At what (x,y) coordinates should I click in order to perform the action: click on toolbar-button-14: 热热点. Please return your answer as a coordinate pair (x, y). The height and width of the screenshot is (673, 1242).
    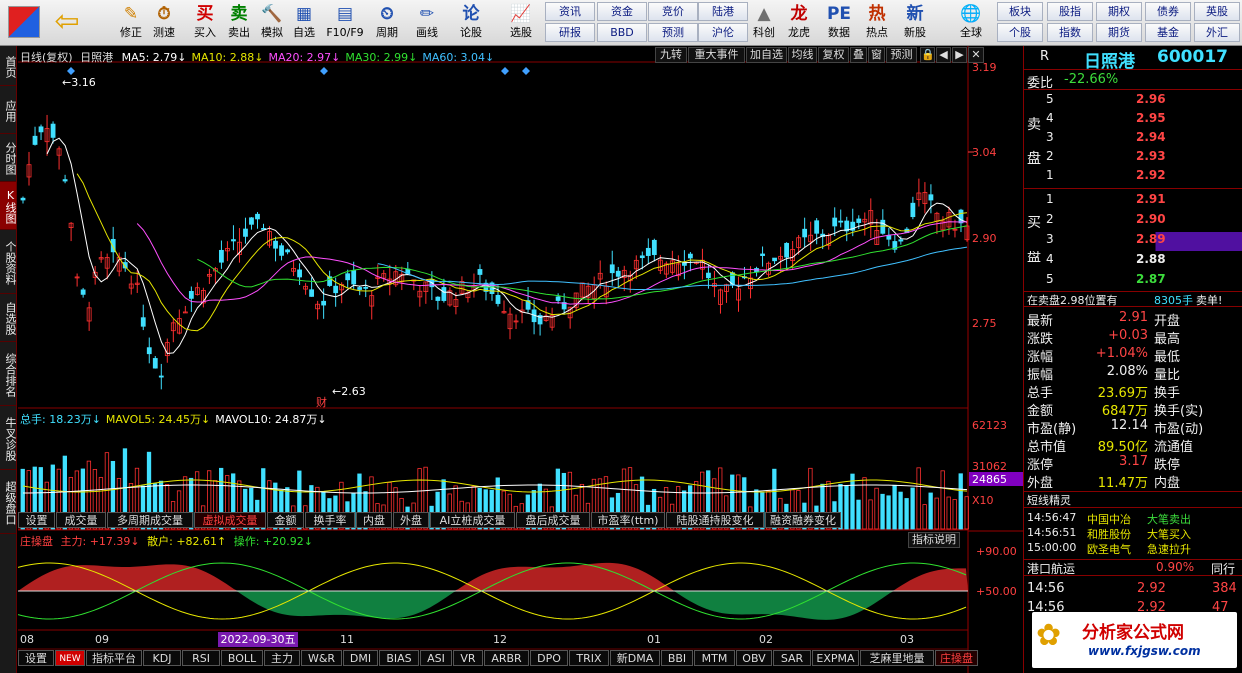
    Looking at the image, I should click on (877, 23).